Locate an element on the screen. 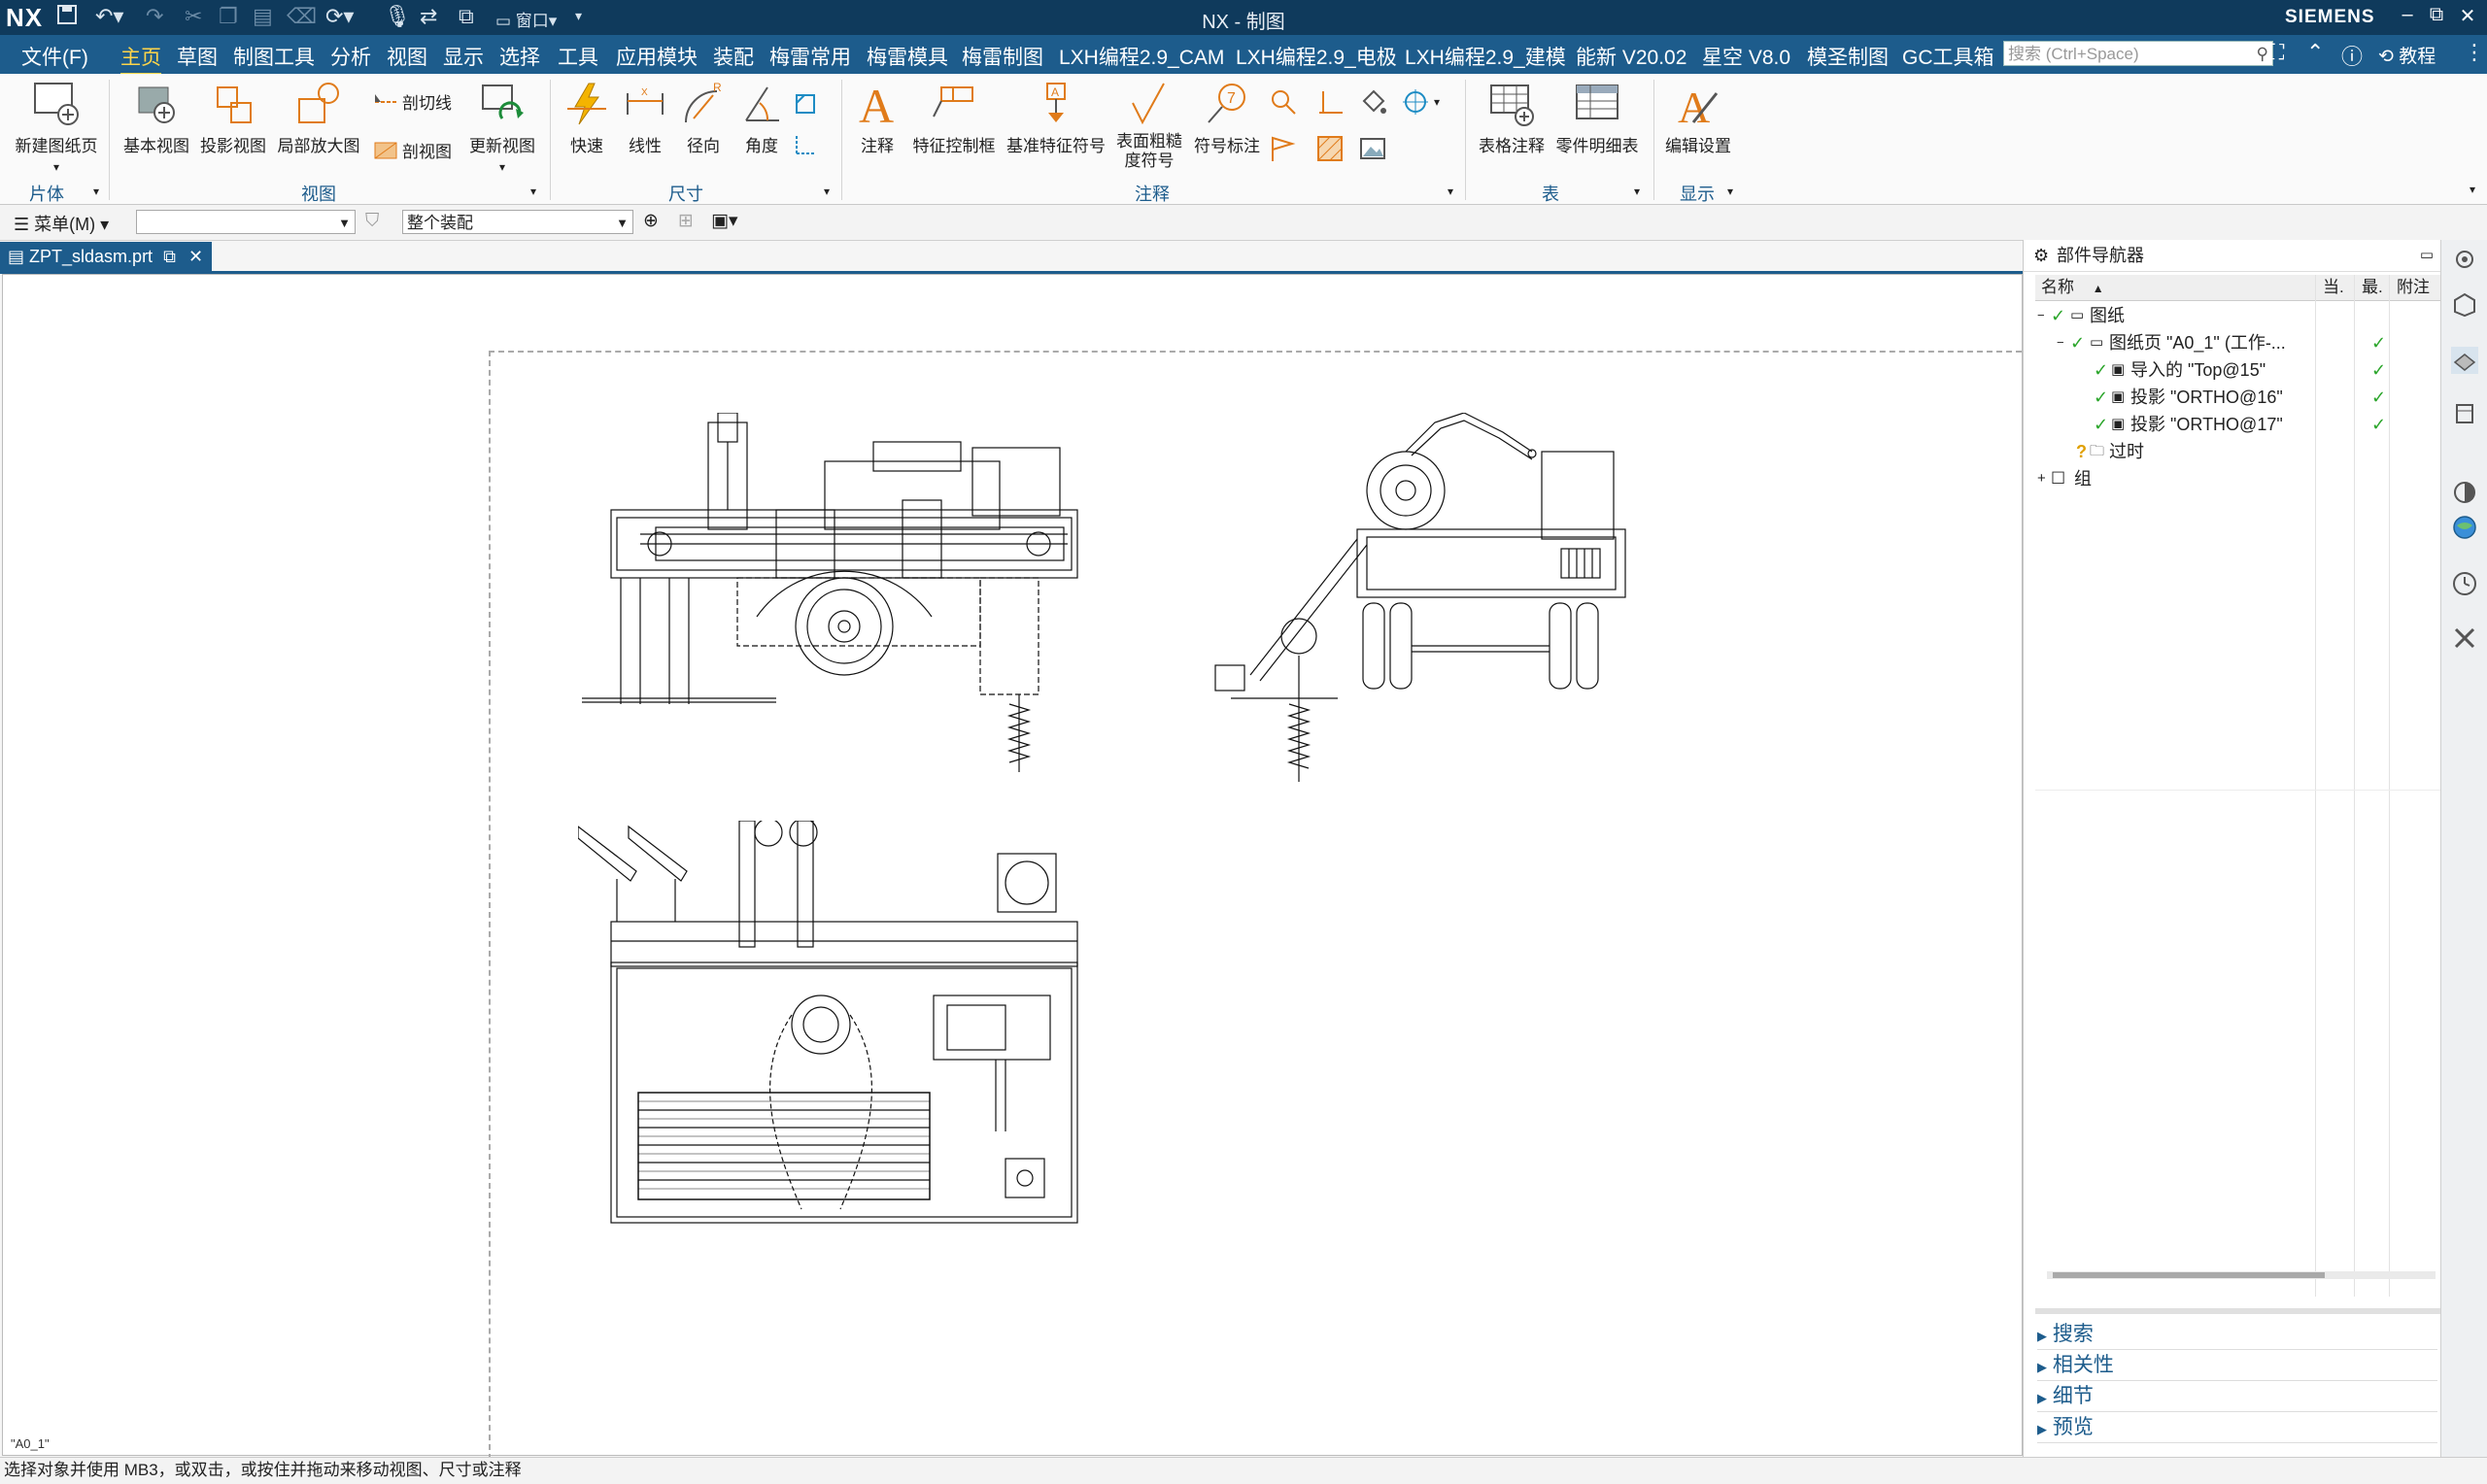 Image resolution: width=2487 pixels, height=1484 pixels. save-icon is located at coordinates (67, 17).